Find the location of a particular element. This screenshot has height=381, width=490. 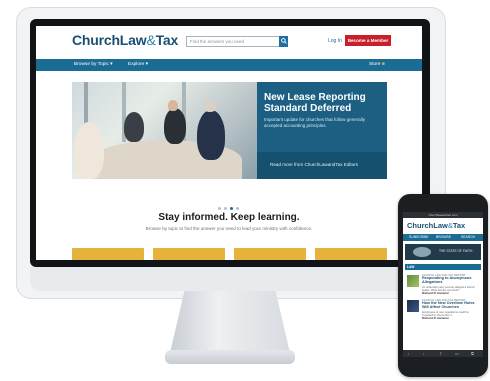

phone-address-bar: churchlawandtax.com is located at coordinates (443, 215).